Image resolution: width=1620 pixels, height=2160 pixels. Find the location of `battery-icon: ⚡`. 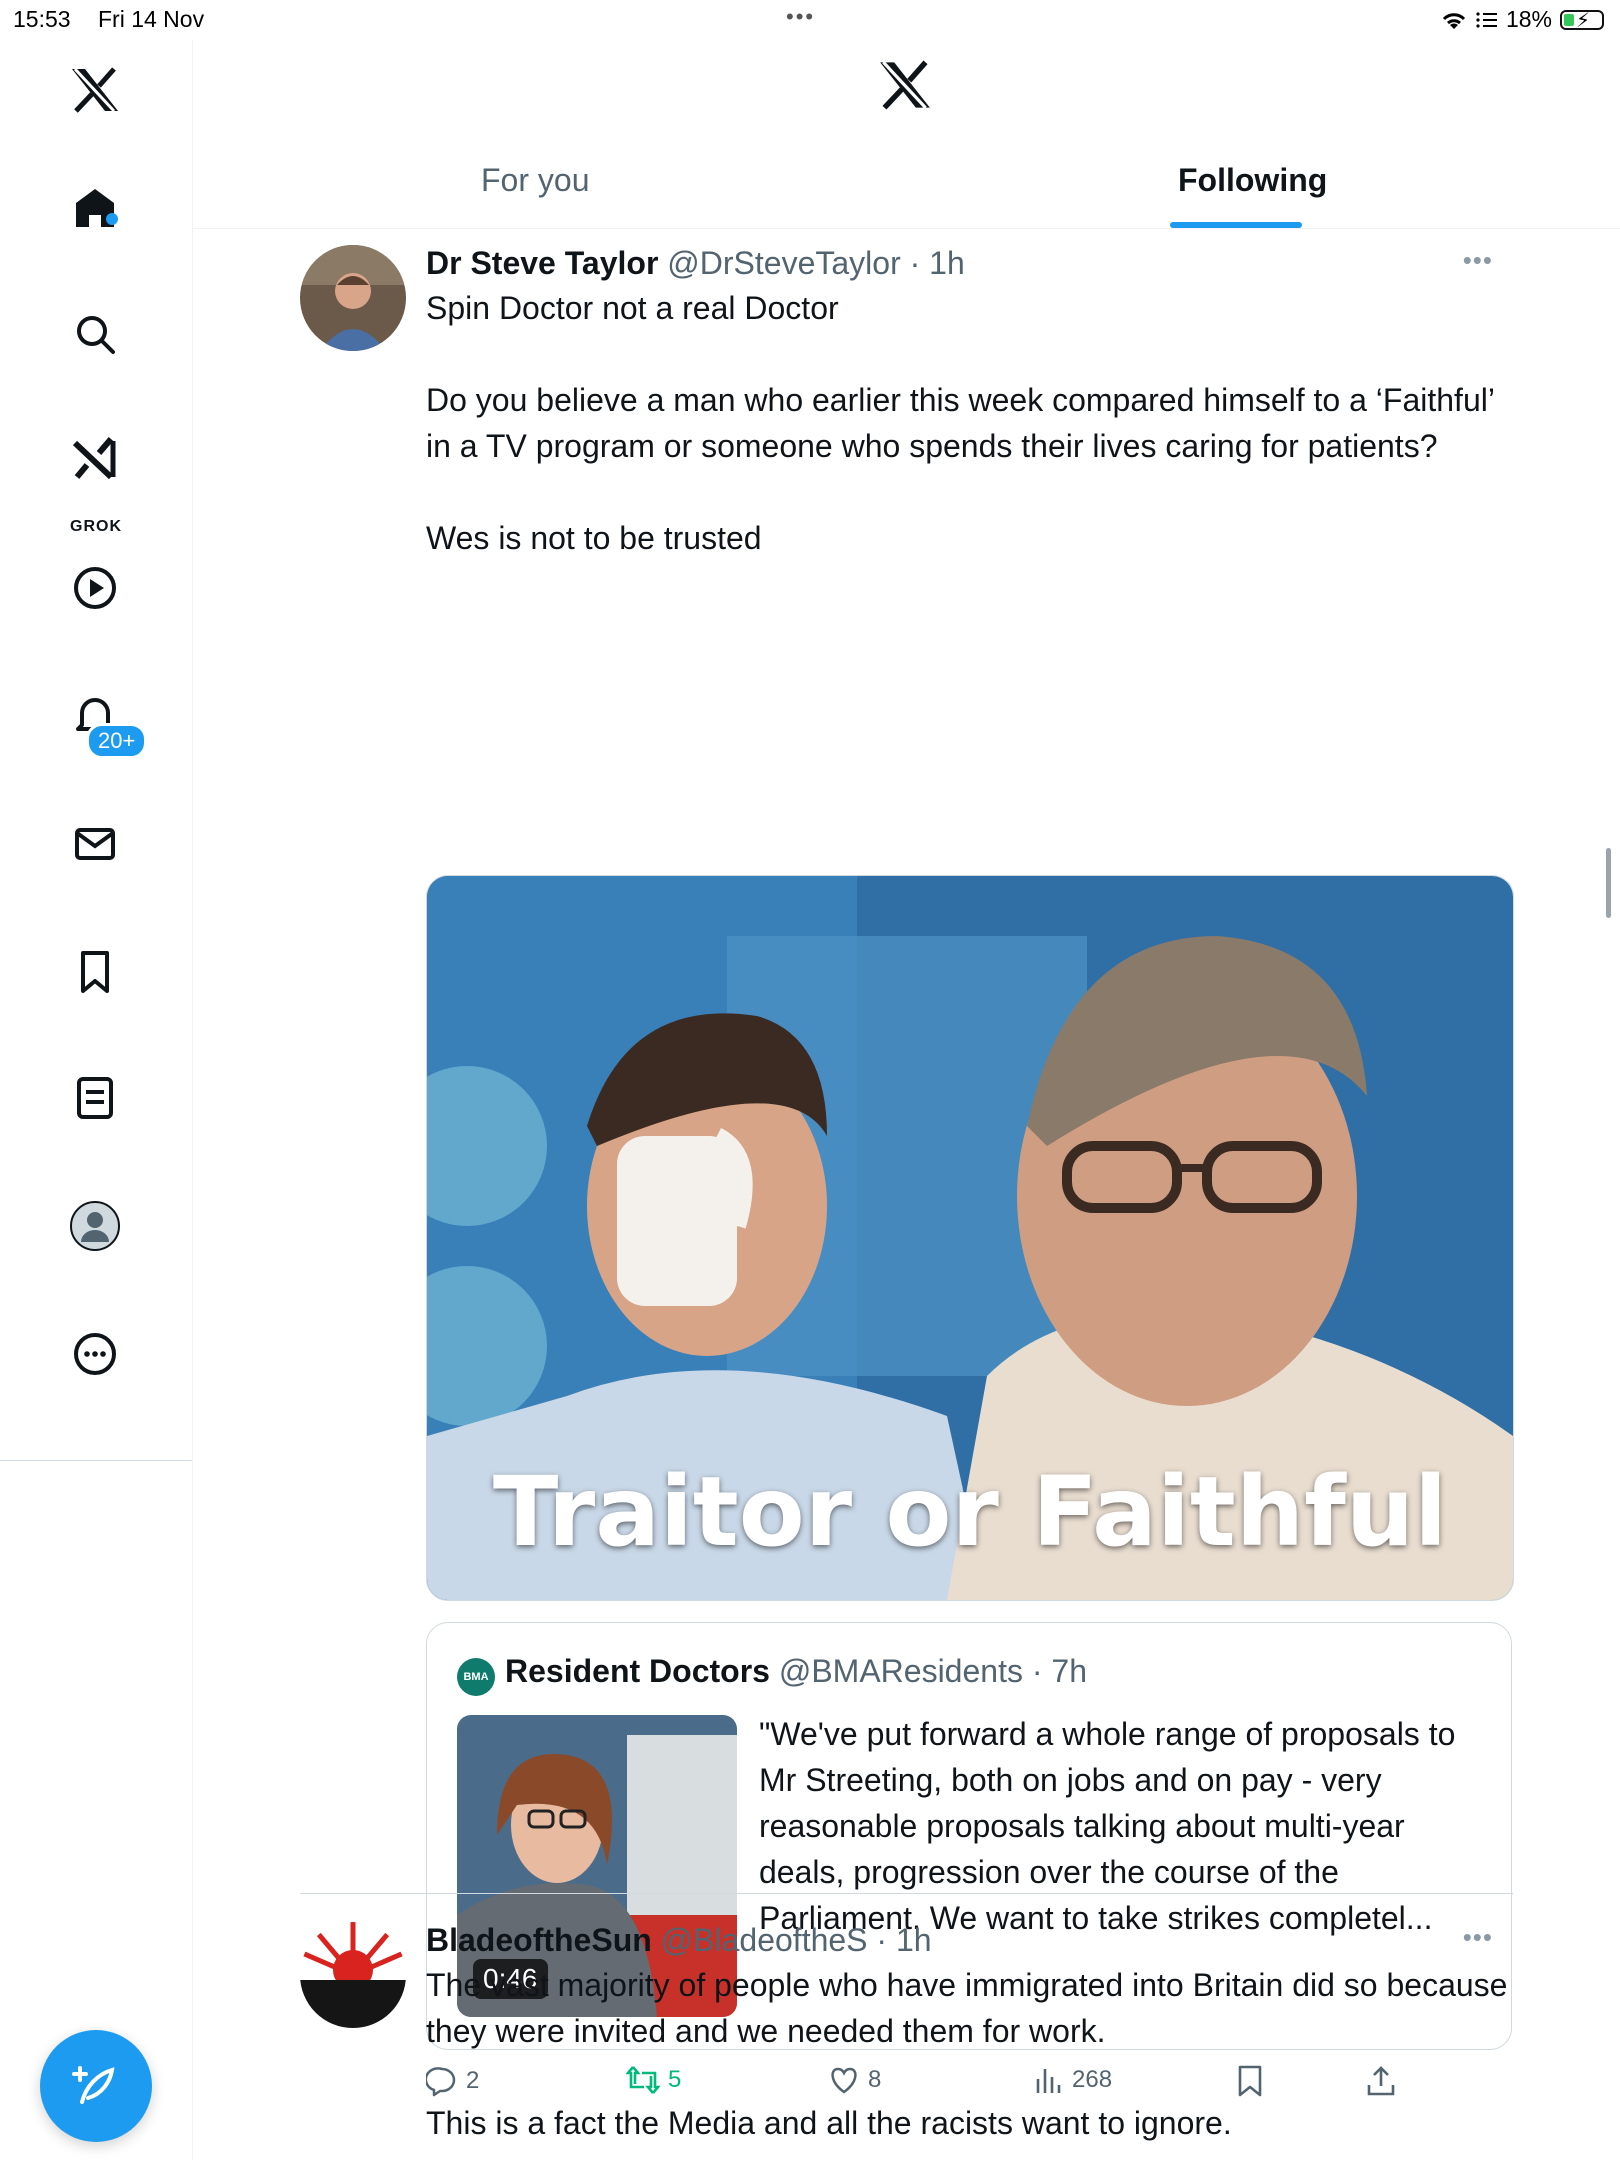

battery-icon: ⚡ is located at coordinates (1582, 20).